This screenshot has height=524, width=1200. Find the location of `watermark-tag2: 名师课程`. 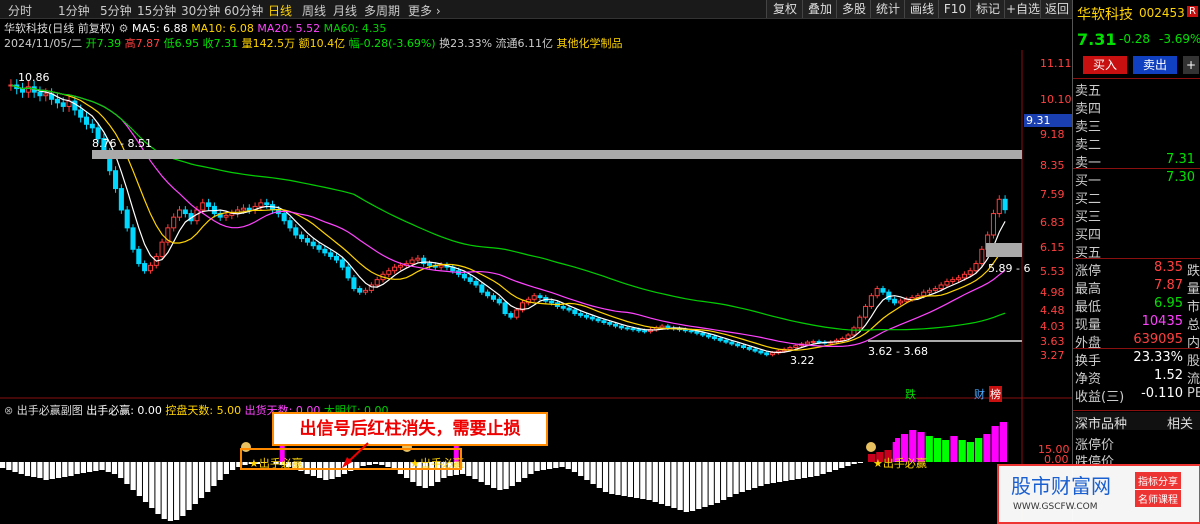

watermark-tag2: 名师课程 is located at coordinates (1158, 498).